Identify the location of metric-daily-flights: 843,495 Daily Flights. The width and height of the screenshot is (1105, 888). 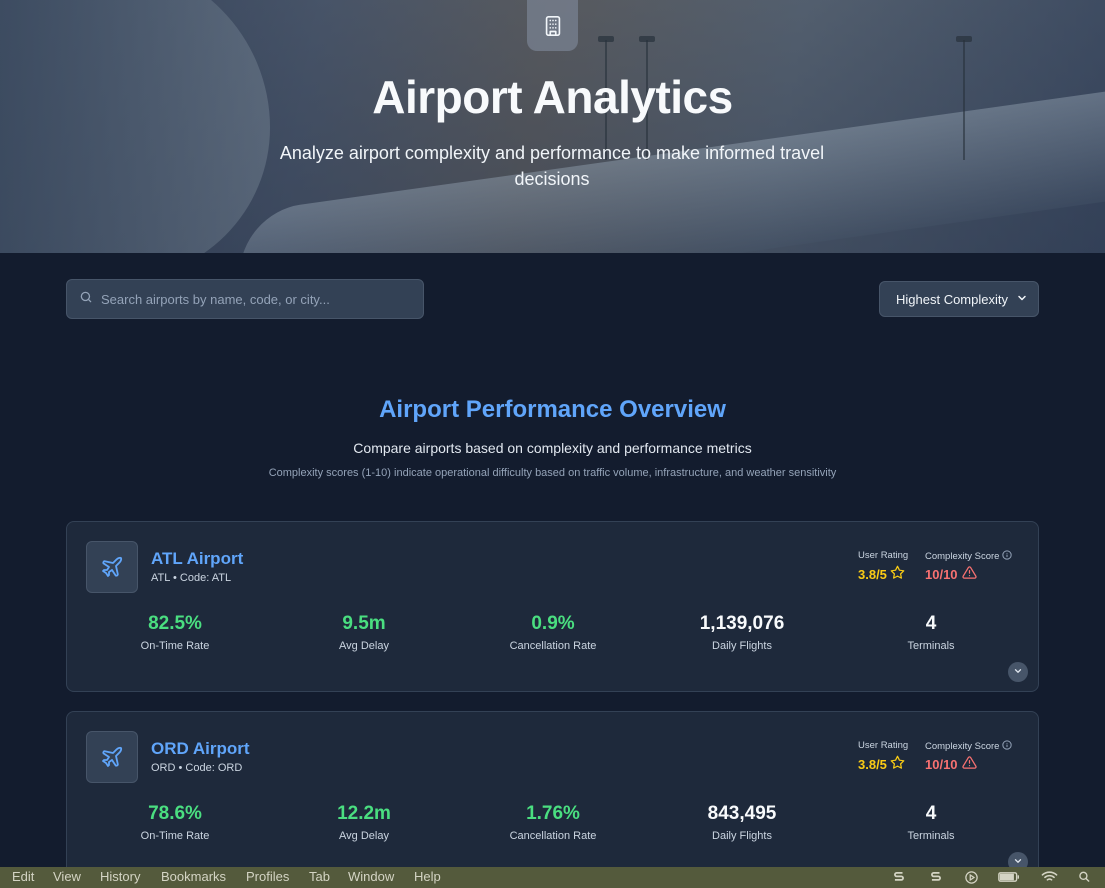
(742, 822).